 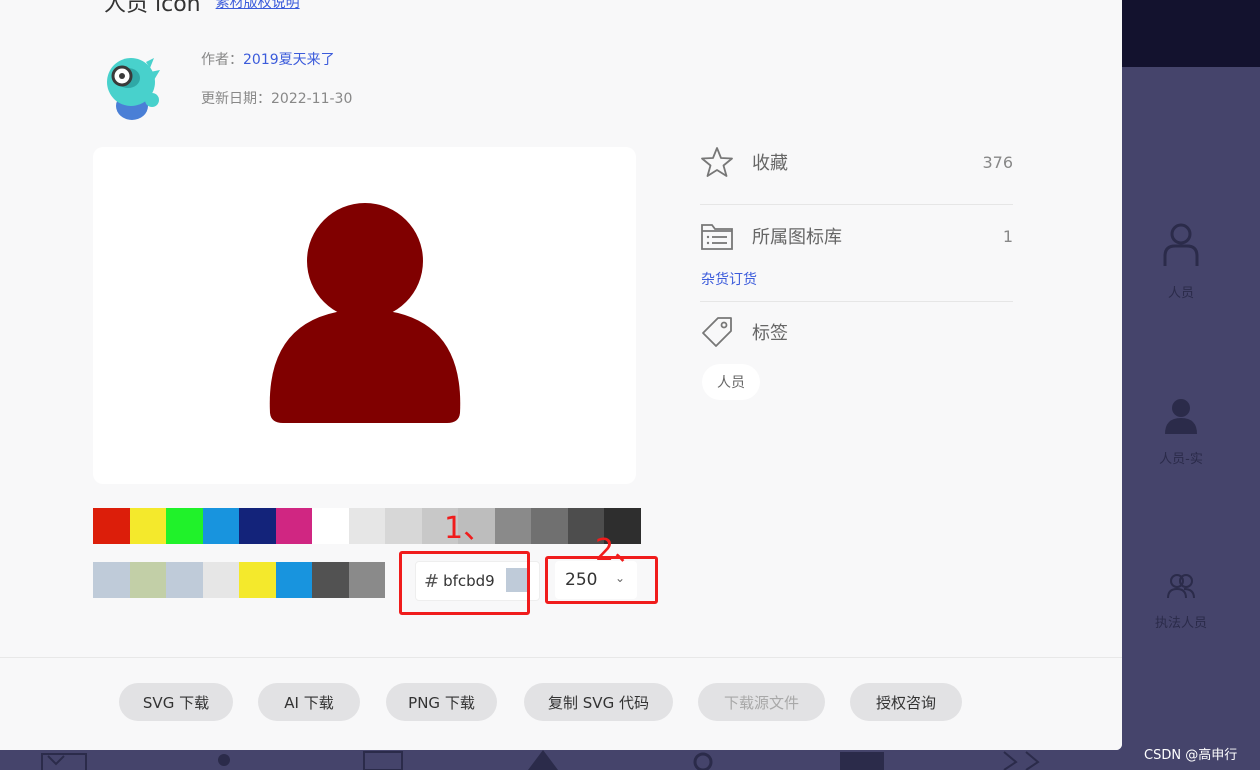 I want to click on bg-icon-item-person: 人员, so click(x=1181, y=260).